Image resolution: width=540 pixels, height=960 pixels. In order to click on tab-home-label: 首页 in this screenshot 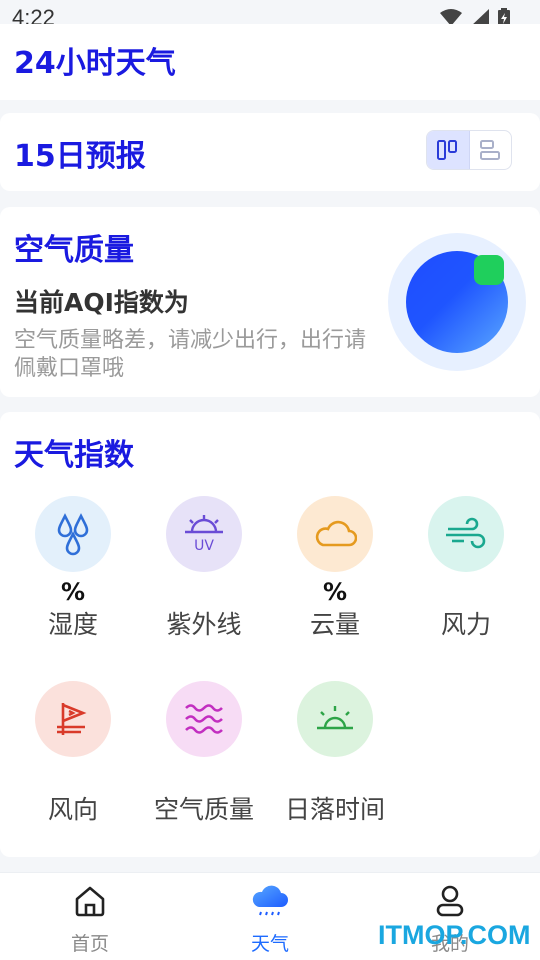, I will do `click(89, 944)`.